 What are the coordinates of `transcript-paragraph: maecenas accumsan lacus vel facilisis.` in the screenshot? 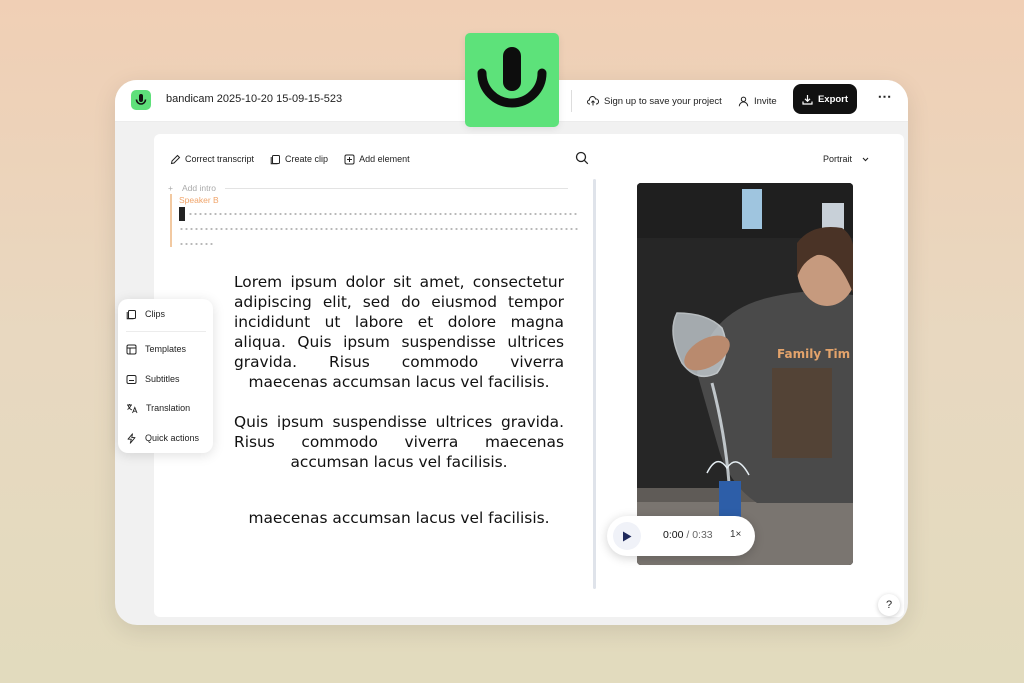 It's located at (399, 518).